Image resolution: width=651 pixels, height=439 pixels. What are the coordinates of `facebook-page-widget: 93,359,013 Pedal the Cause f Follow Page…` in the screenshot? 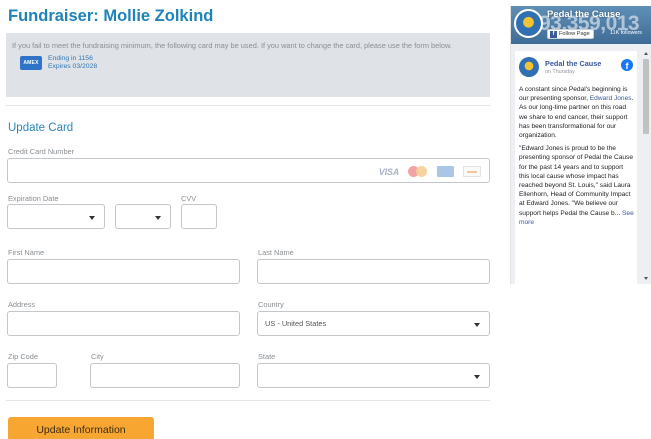 It's located at (580, 145).